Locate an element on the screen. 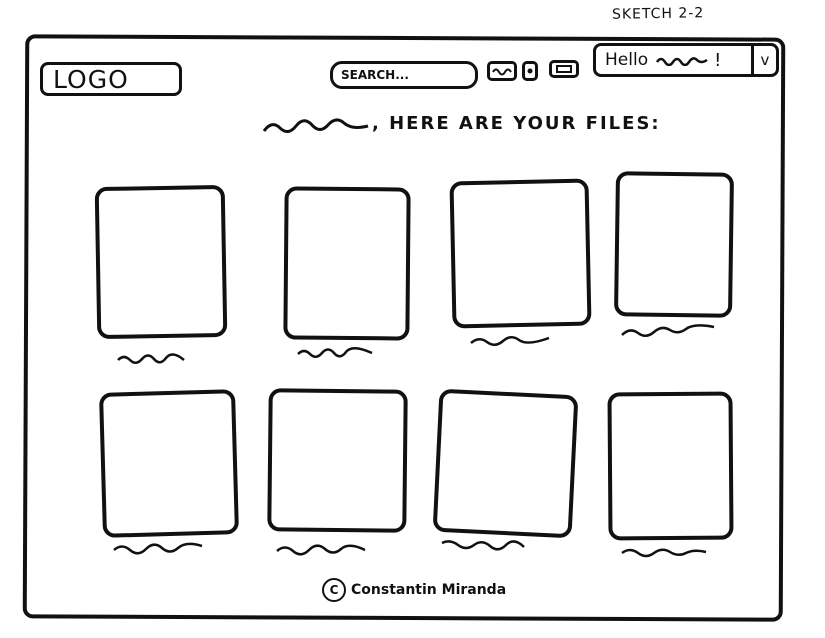  heading-text: , HERE ARE YOUR FILES: is located at coordinates (516, 123).